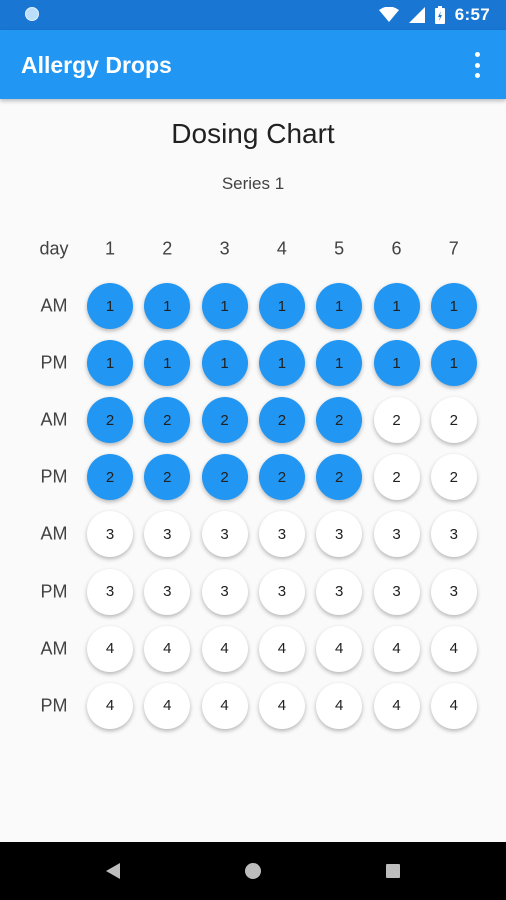 The width and height of the screenshot is (506, 900). Describe the element at coordinates (167, 248) in the screenshot. I see `day-column-header: 2` at that location.